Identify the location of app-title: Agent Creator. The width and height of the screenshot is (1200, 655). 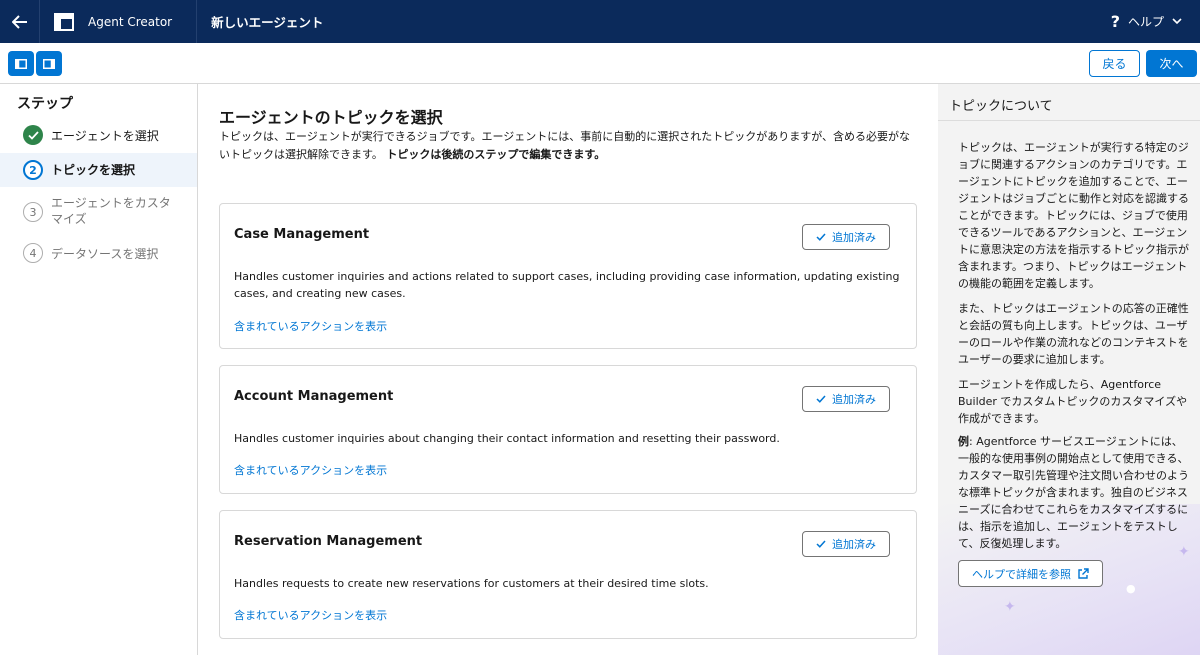
(130, 21).